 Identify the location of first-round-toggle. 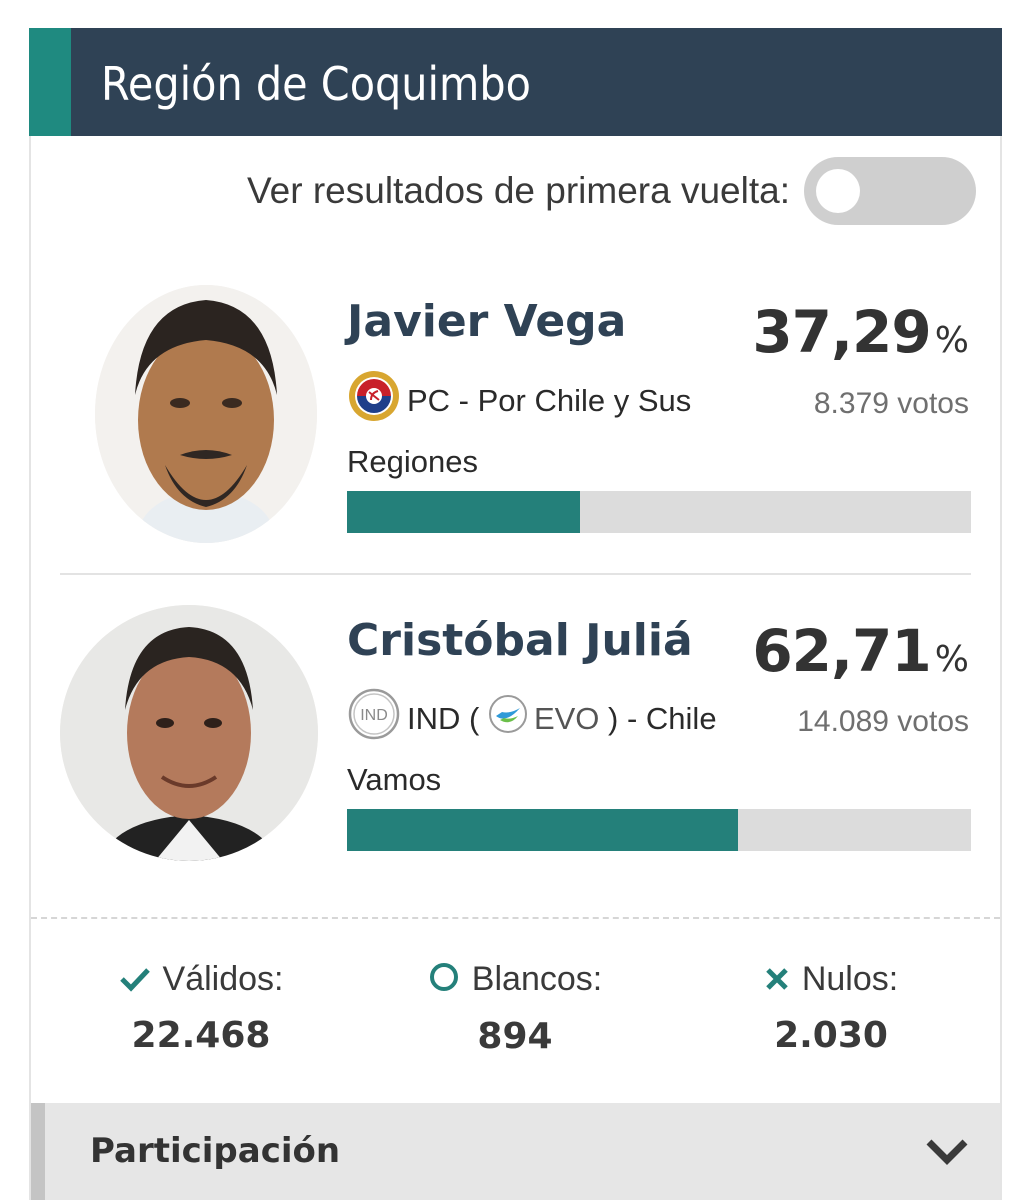
(890, 191).